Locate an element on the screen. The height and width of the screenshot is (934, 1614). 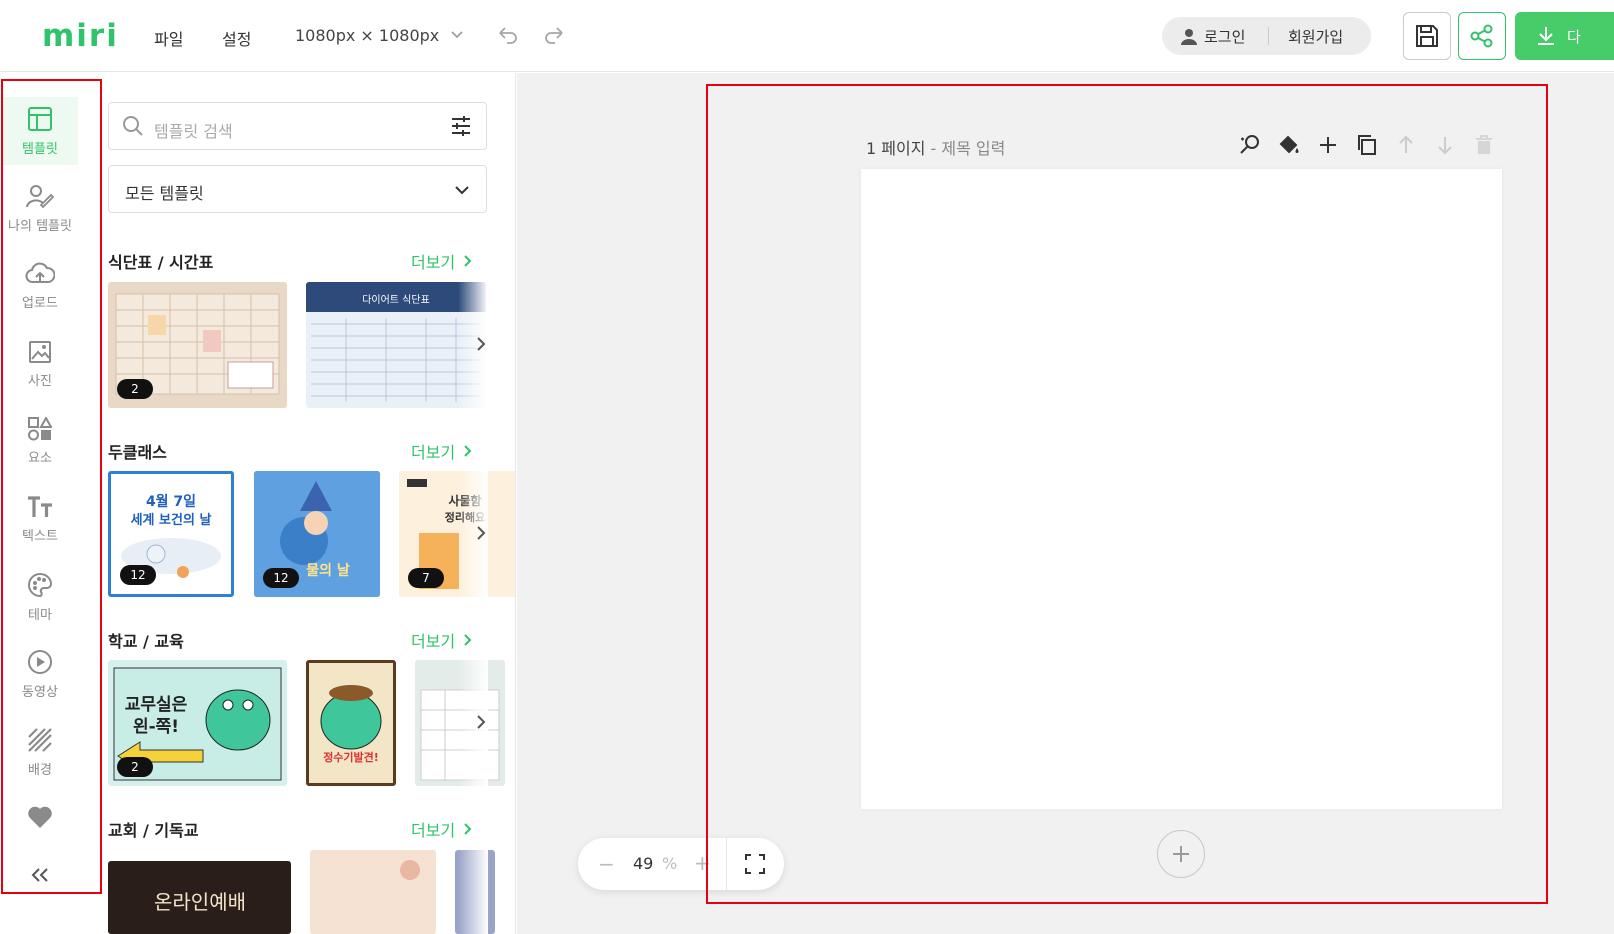
sidebar-item-label: 요소 is located at coordinates (40, 458).